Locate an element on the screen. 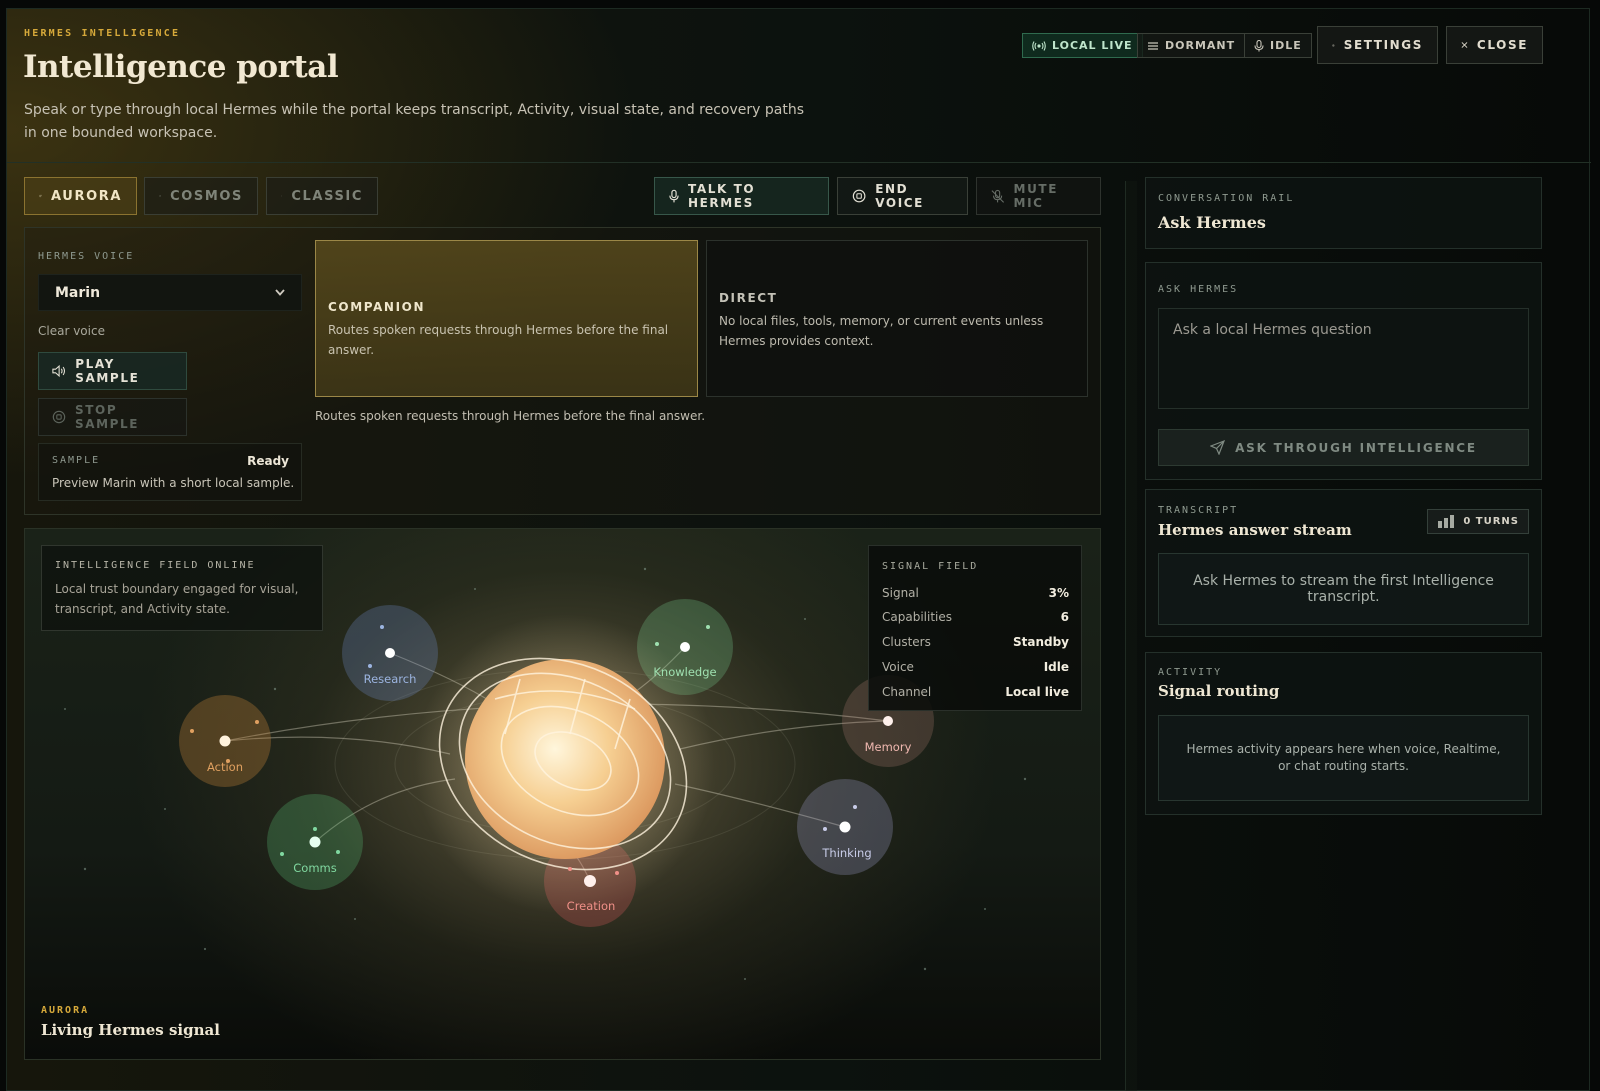  conversation-rail-eyebrow: CONVERSATION RAIL is located at coordinates (1226, 198).